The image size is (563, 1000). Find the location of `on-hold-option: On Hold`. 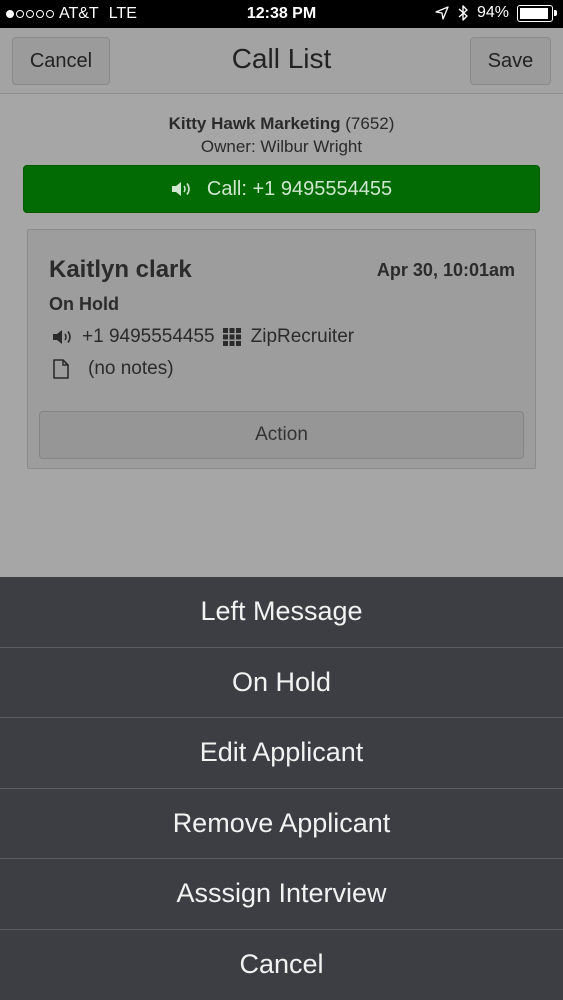

on-hold-option: On Hold is located at coordinates (281, 683).